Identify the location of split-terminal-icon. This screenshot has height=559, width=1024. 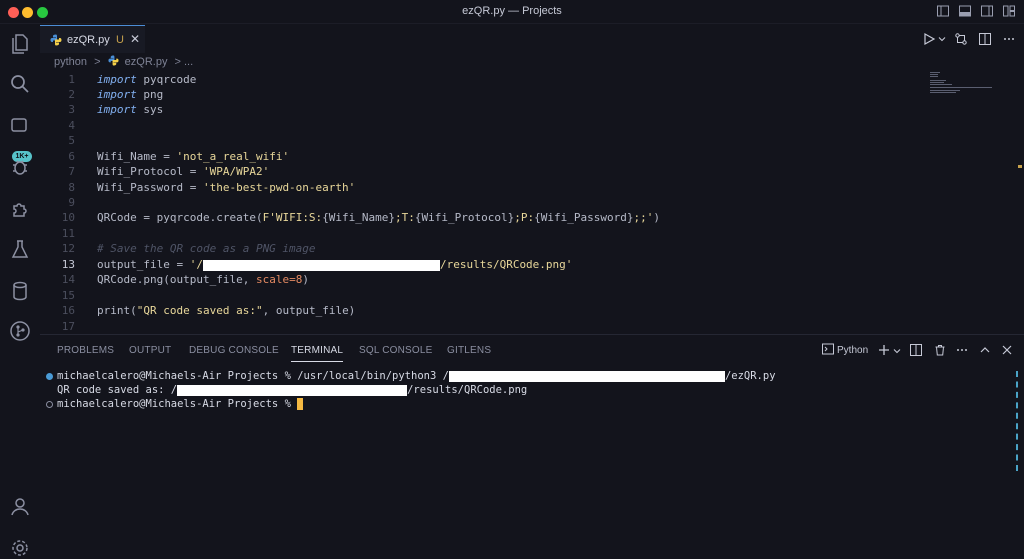
(916, 350).